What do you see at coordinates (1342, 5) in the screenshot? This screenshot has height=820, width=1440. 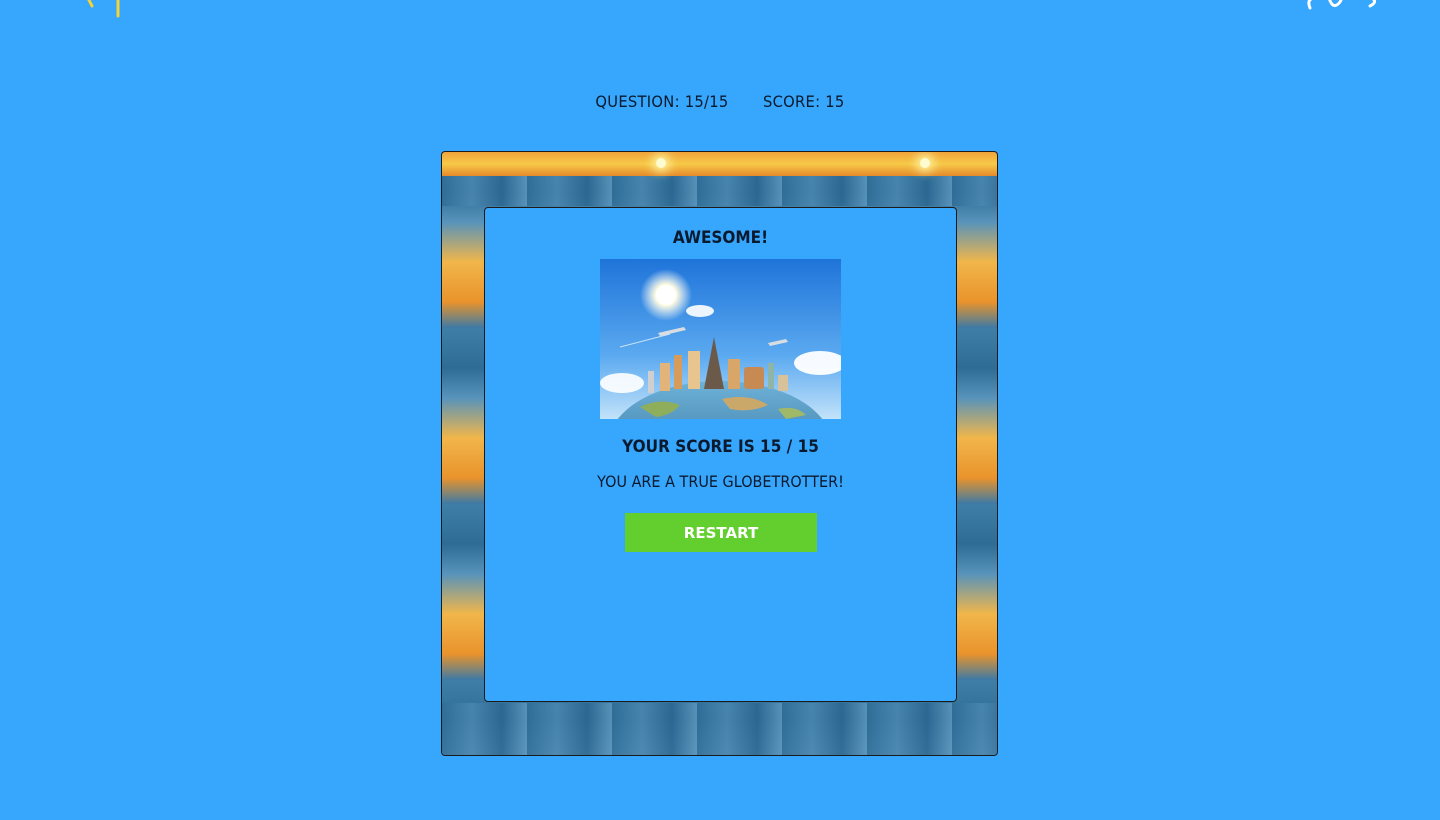 I see `cloud-icon` at bounding box center [1342, 5].